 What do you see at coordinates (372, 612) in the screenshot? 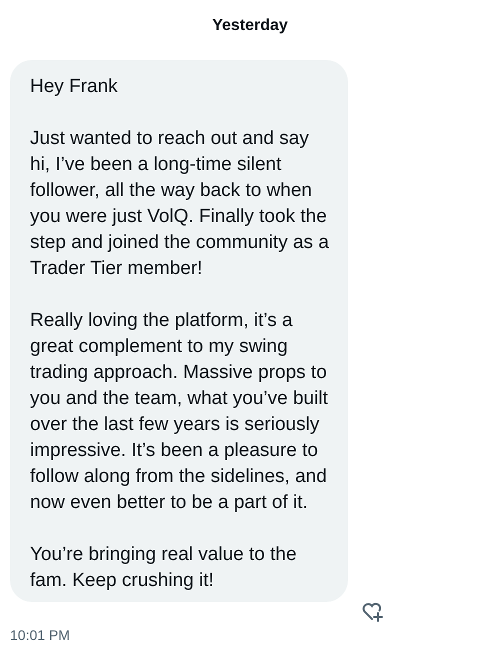
I see `add-reaction-icon` at bounding box center [372, 612].